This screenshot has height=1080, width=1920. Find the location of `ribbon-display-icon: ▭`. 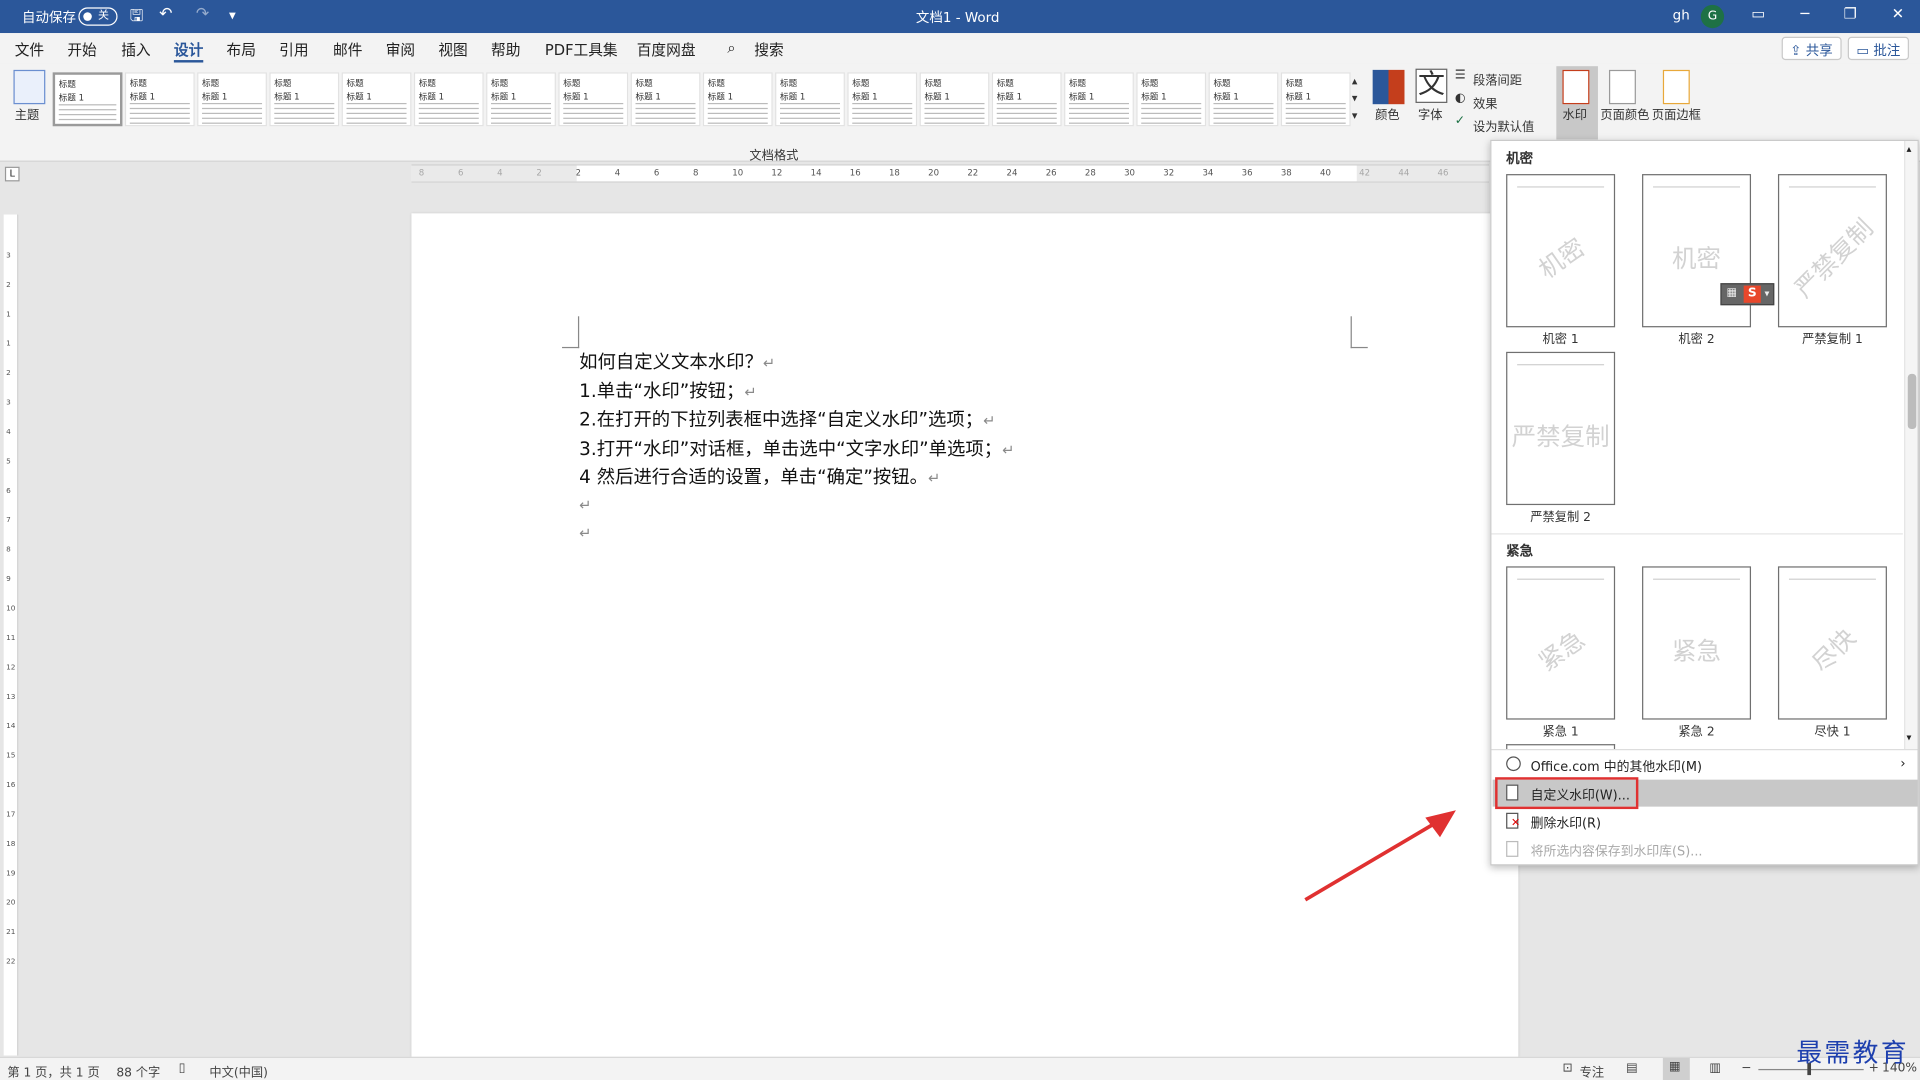

ribbon-display-icon: ▭ is located at coordinates (1758, 13).